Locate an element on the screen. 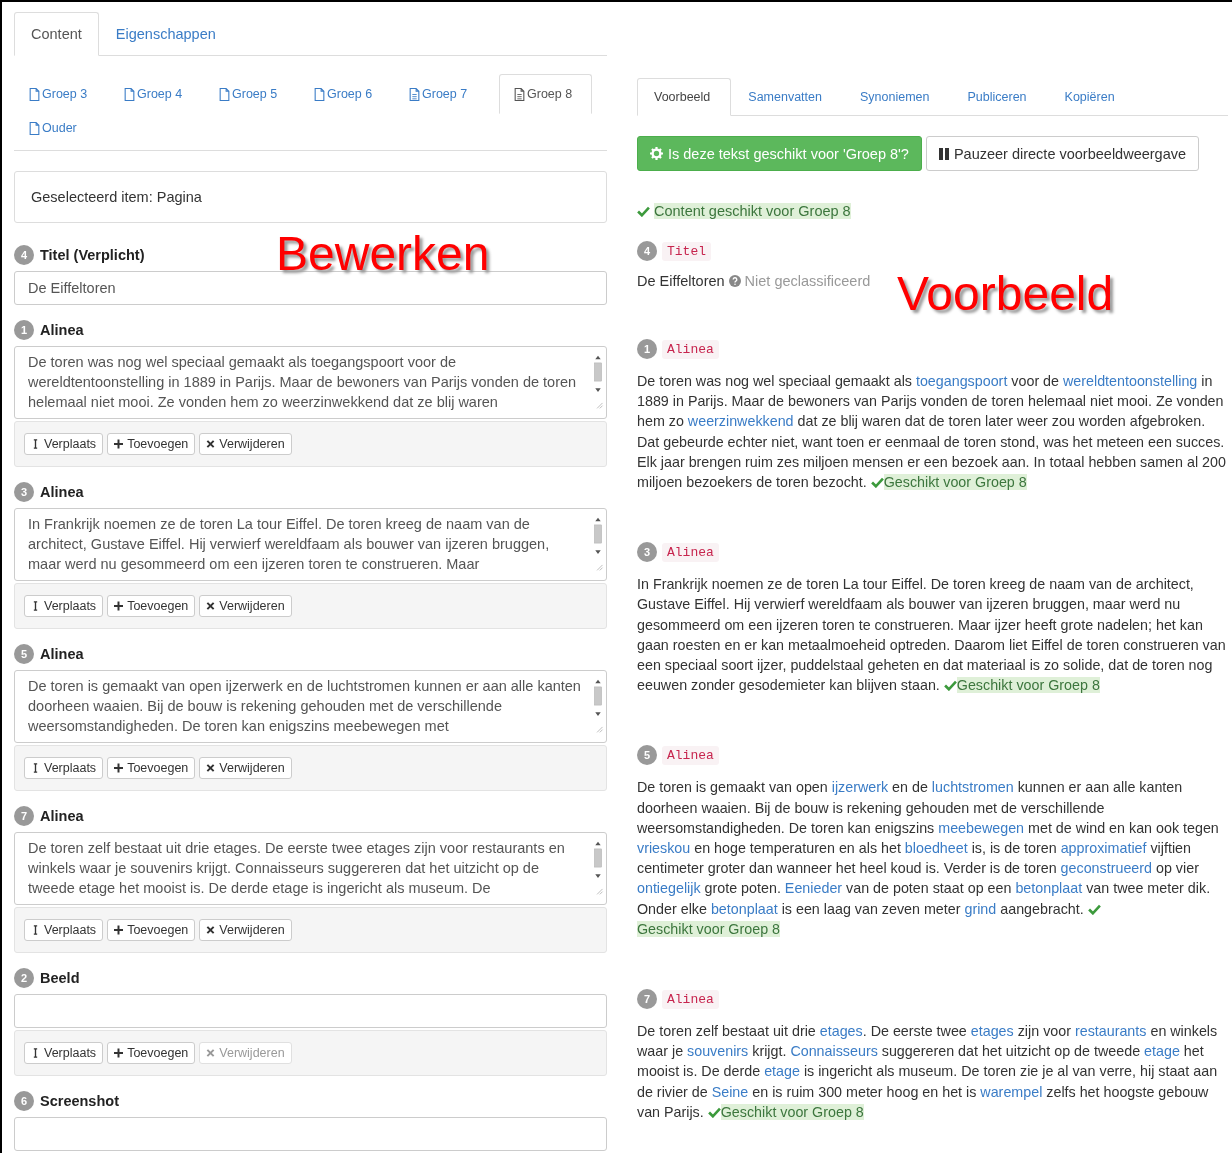  number-badge: 4 is located at coordinates (647, 251).